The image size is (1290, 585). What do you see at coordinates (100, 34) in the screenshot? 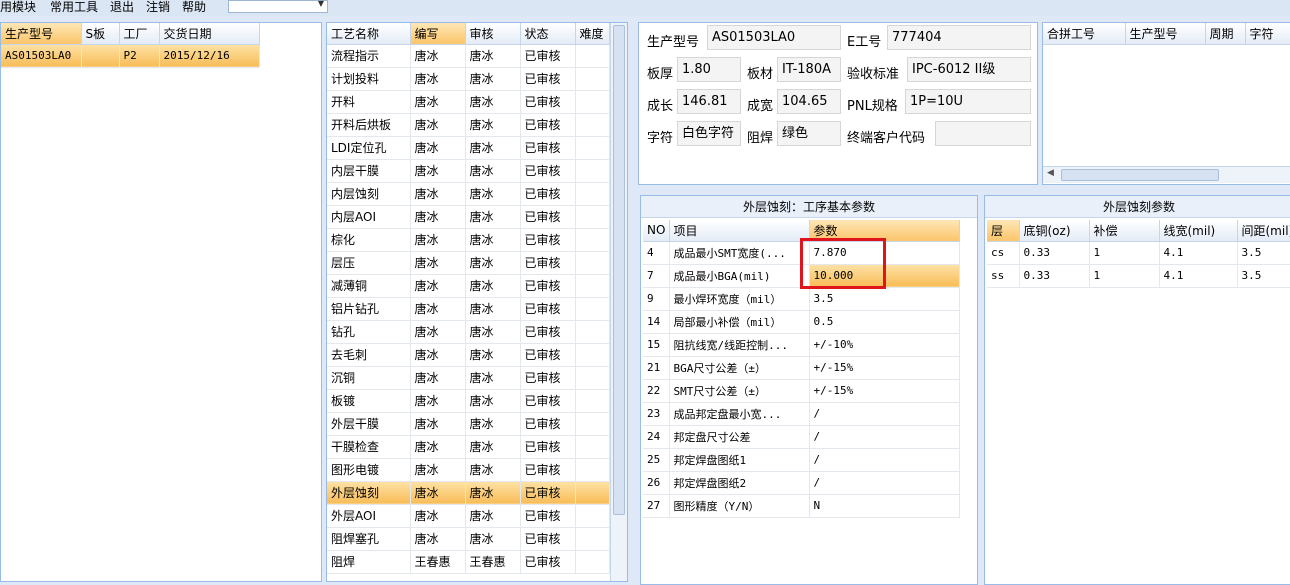
I see `column-header: S板` at bounding box center [100, 34].